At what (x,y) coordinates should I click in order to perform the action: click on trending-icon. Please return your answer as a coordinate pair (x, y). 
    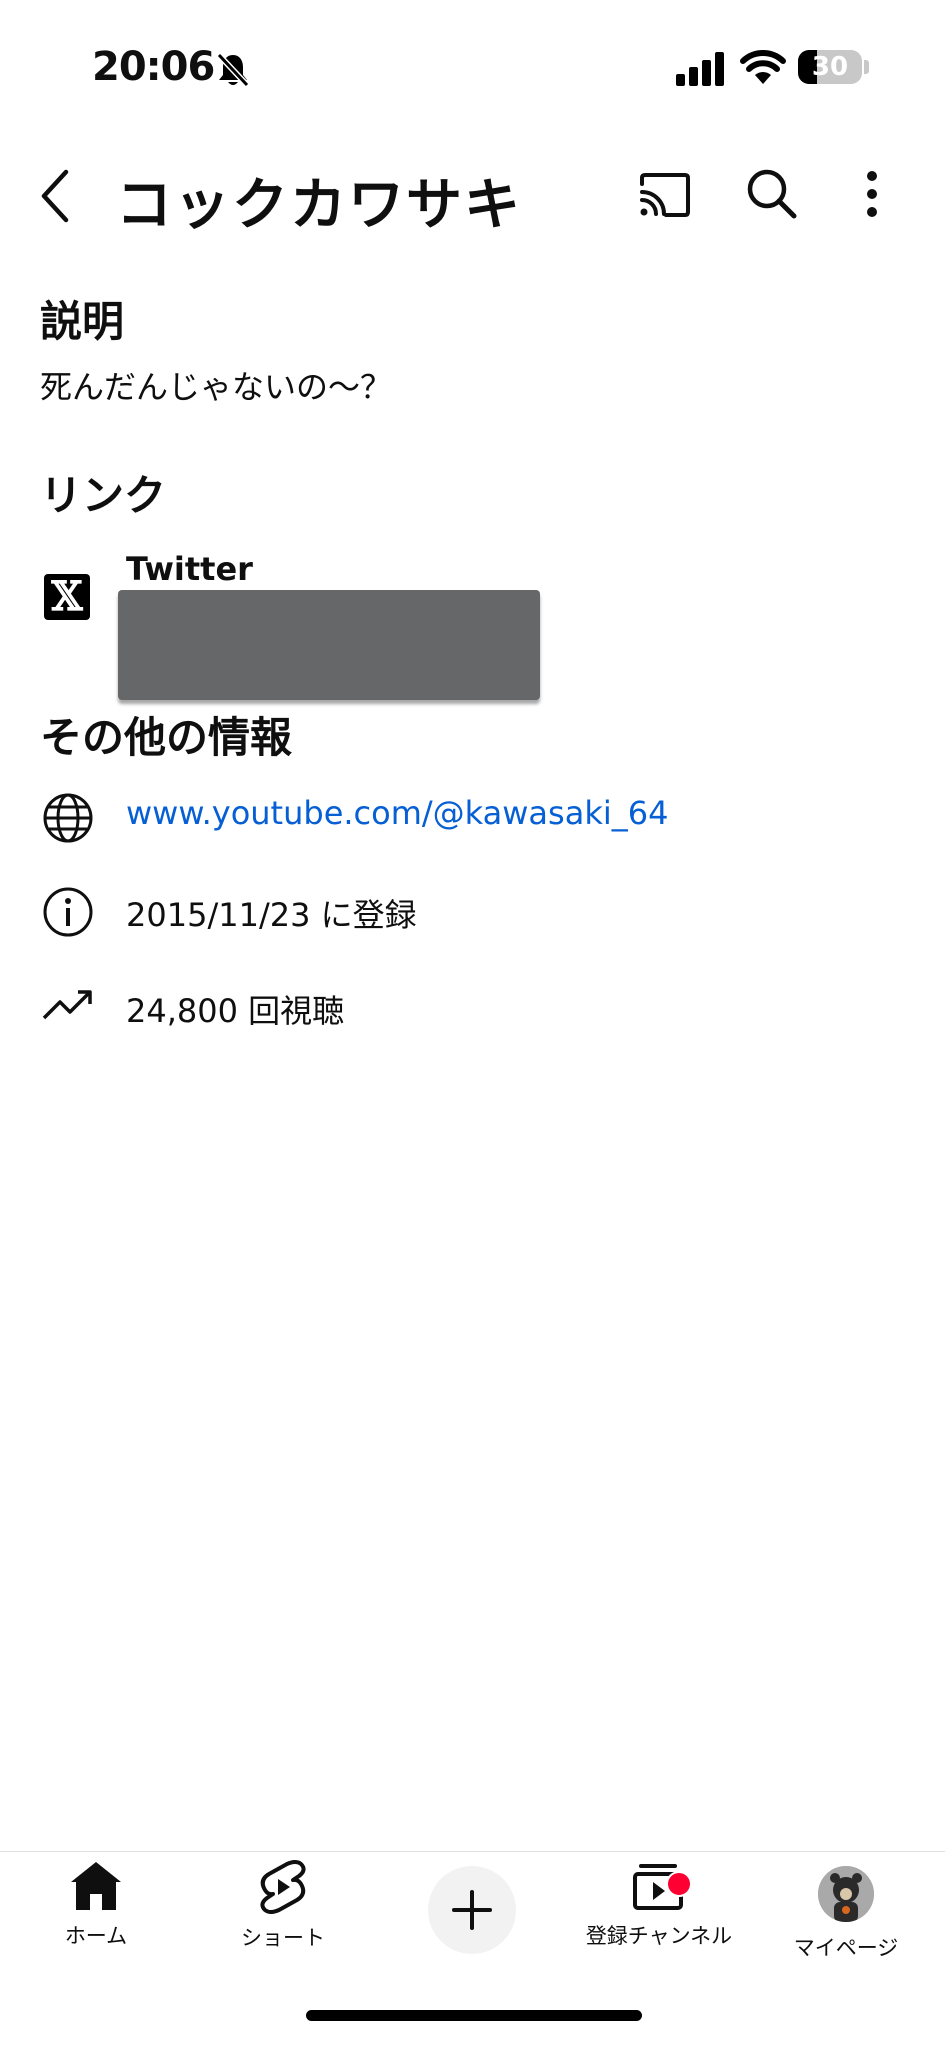
    Looking at the image, I should click on (68, 1006).